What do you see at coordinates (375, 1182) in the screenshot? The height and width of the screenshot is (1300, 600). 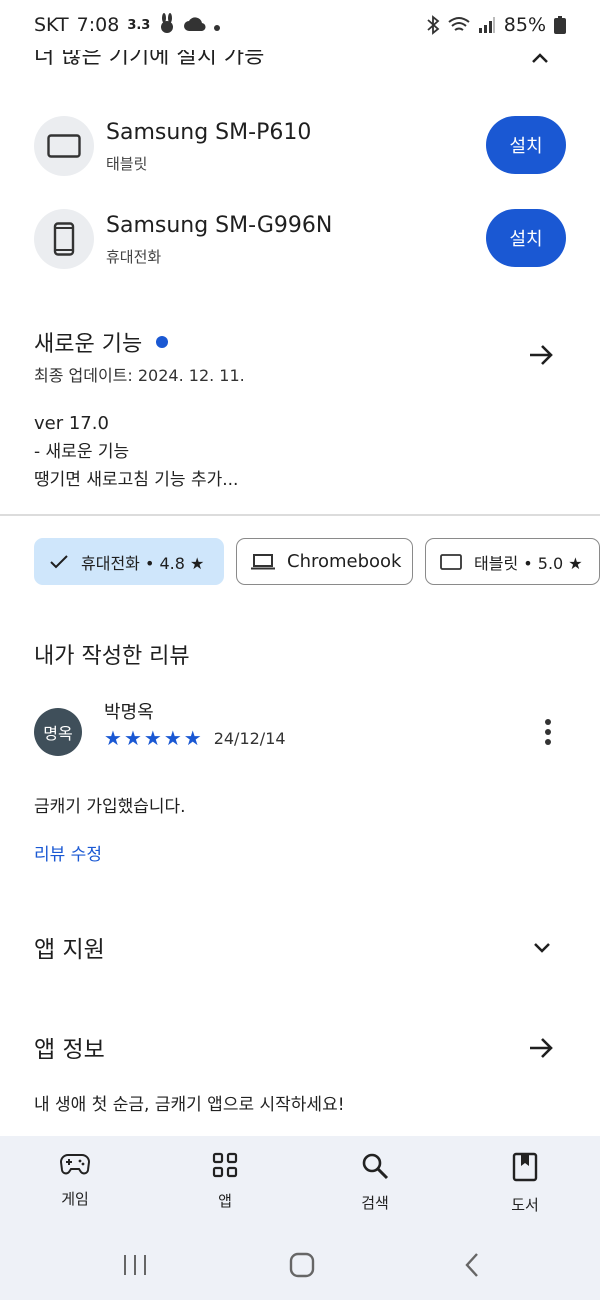 I see `nav-search: 검색` at bounding box center [375, 1182].